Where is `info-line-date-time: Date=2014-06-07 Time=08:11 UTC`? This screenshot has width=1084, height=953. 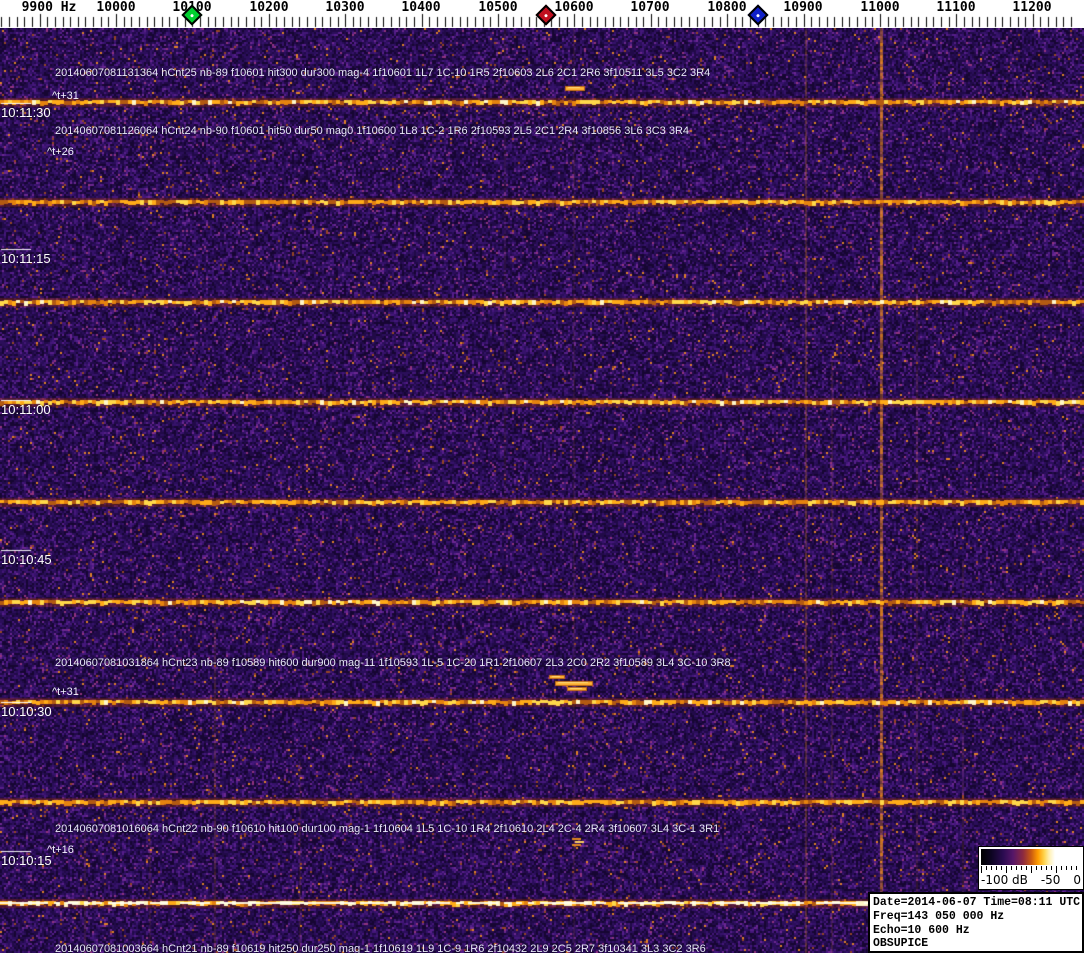
info-line-date-time: Date=2014-06-07 Time=08:11 UTC is located at coordinates (977, 902).